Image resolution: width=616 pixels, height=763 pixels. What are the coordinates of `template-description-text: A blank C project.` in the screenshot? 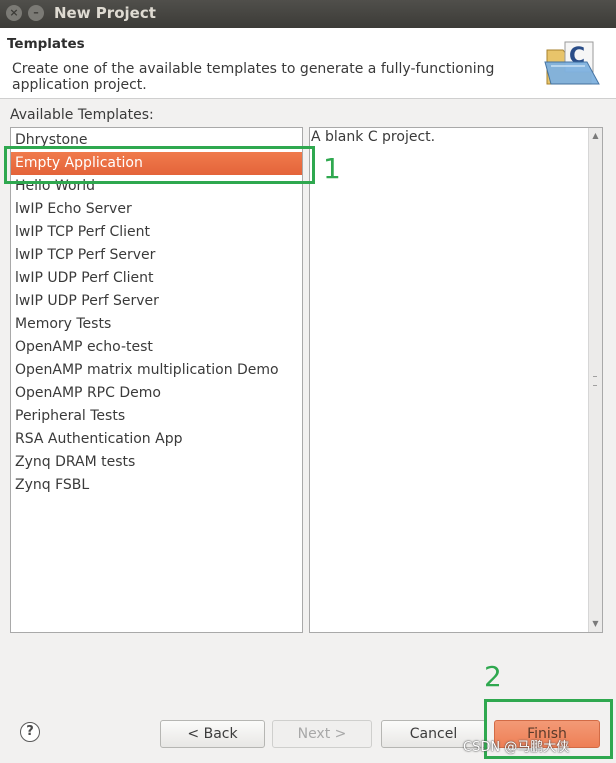 It's located at (373, 137).